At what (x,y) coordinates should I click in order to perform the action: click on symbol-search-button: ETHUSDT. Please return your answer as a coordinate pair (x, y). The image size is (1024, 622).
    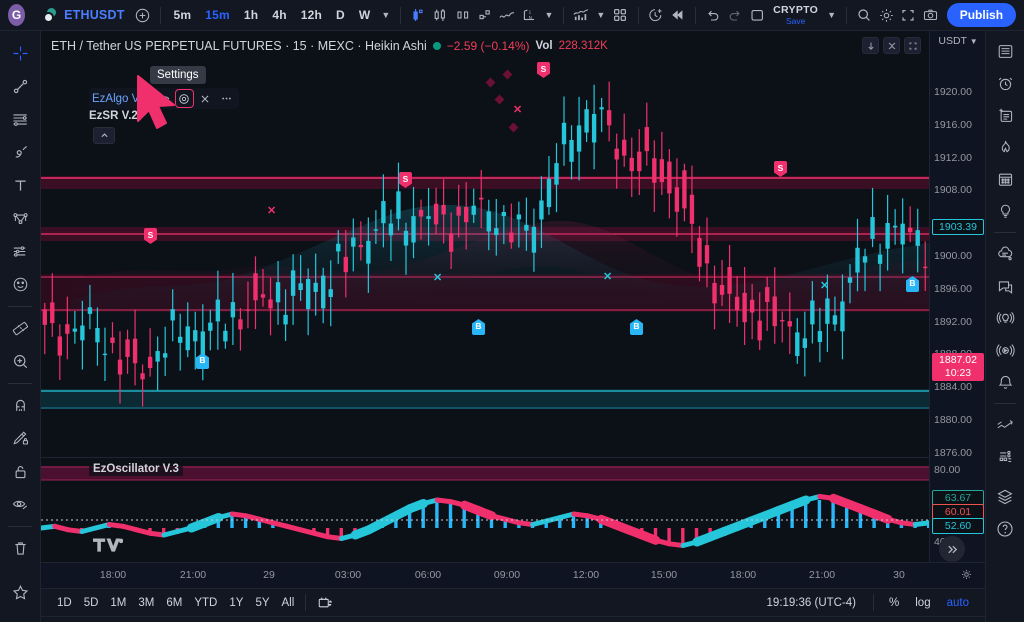
    Looking at the image, I should click on (83, 15).